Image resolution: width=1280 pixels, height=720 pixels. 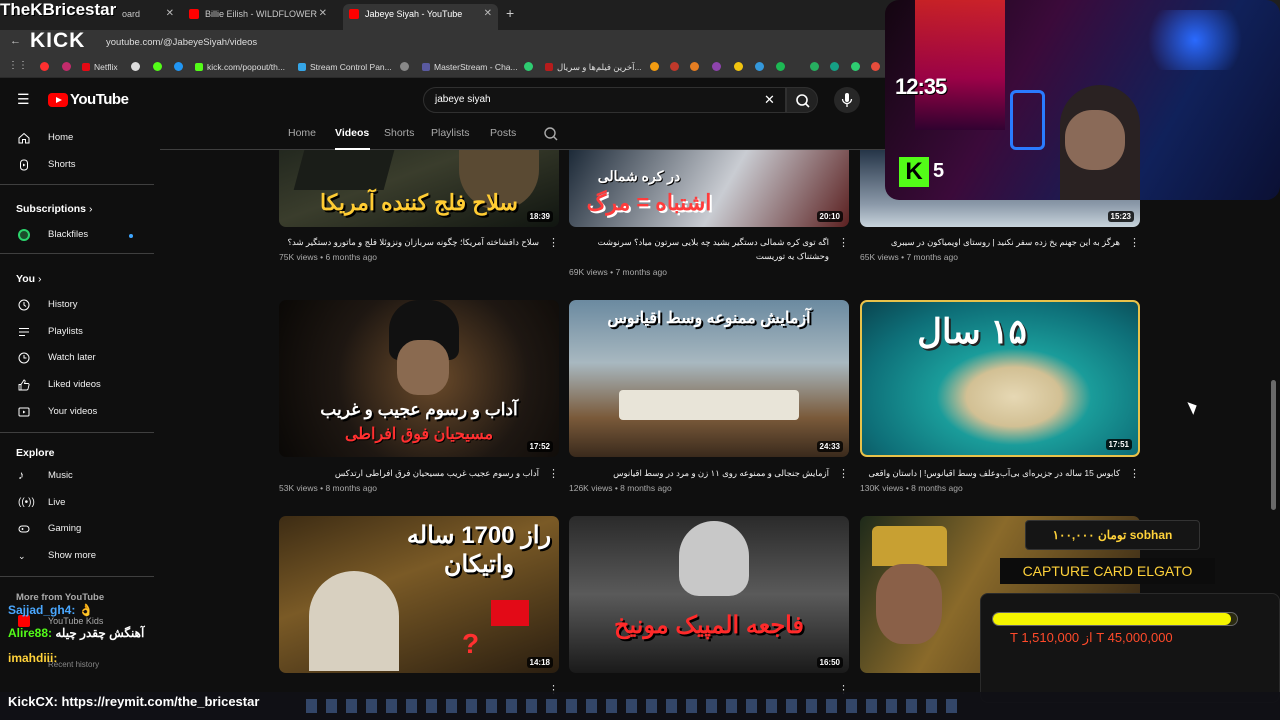 I want to click on page-scrollbar, so click(x=1273, y=445).